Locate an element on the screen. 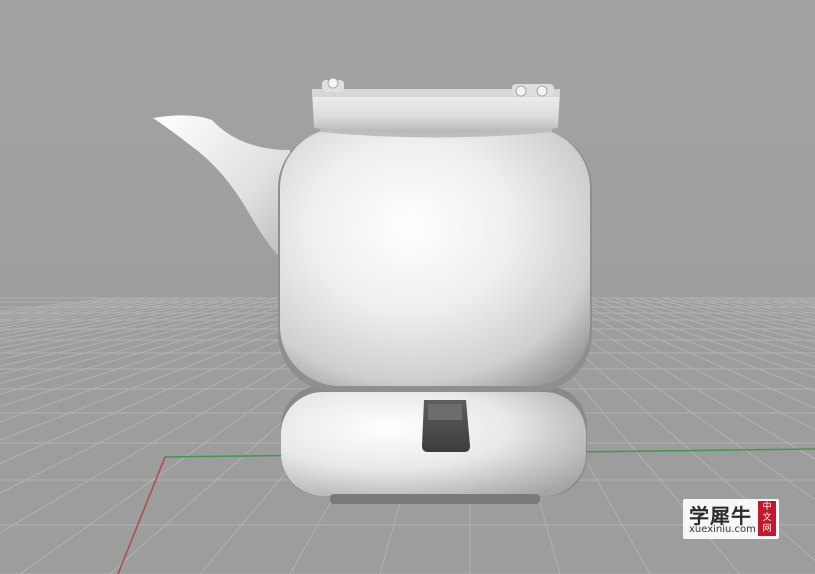 The image size is (815, 574). watermark-badge-char: 中 is located at coordinates (767, 507).